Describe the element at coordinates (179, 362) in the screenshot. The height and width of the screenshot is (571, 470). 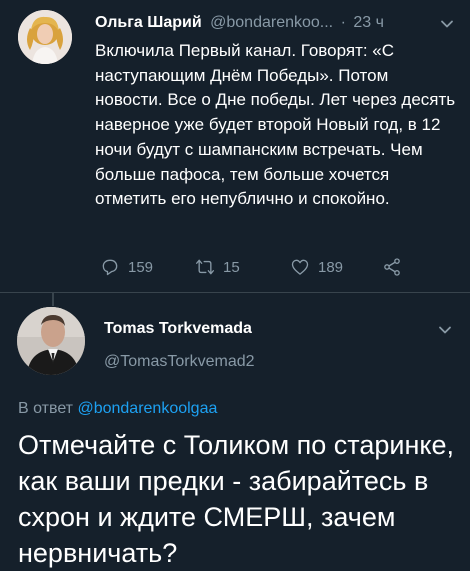
I see `author-handle: @TomasTorkvemad2` at that location.